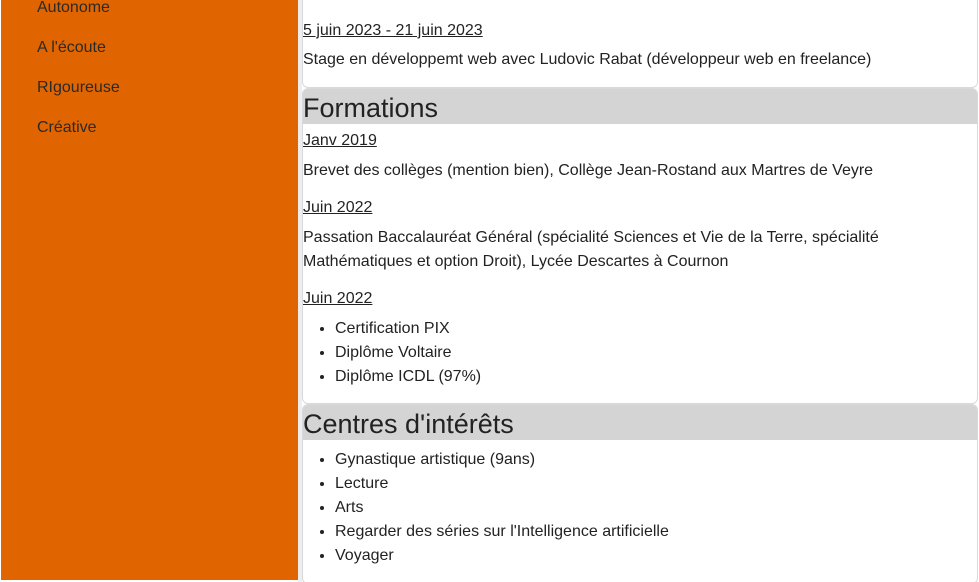 This screenshot has width=979, height=582. Describe the element at coordinates (408, 377) in the screenshot. I see `list-item: Diplôme ICDL (97%)` at that location.